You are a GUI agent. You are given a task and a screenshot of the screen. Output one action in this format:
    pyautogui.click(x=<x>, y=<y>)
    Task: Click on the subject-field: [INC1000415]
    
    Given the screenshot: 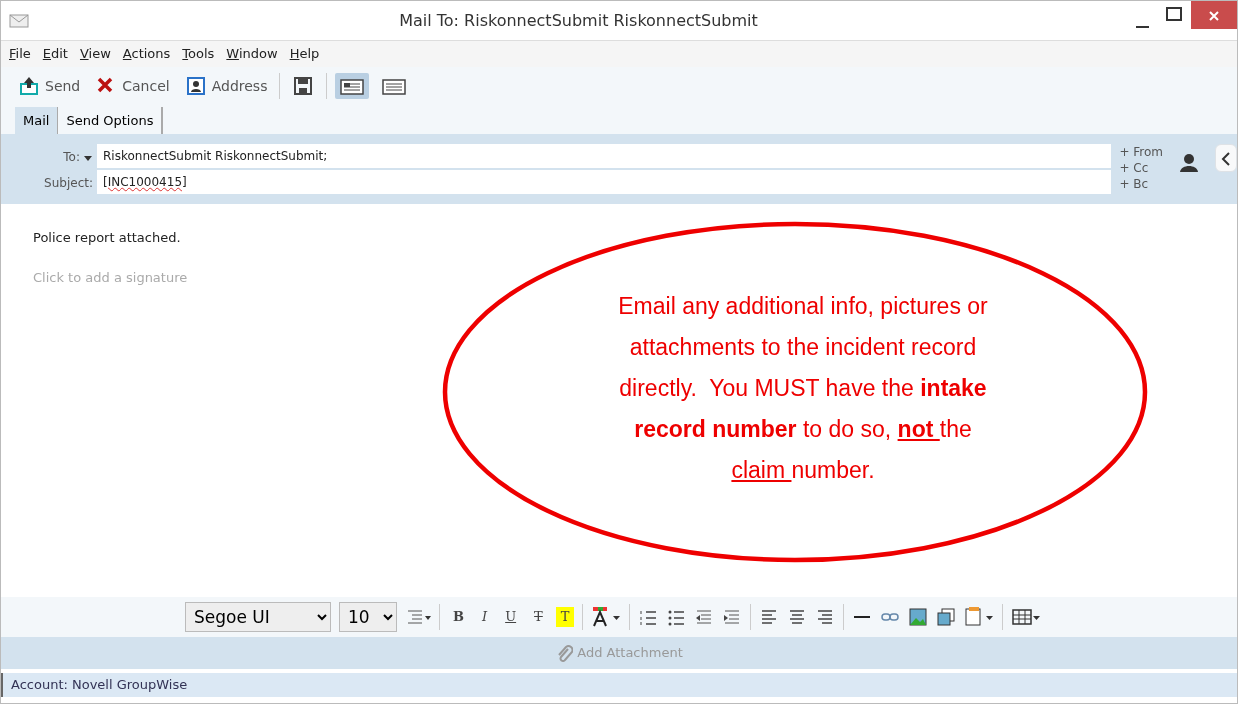 What is the action you would take?
    pyautogui.click(x=604, y=182)
    